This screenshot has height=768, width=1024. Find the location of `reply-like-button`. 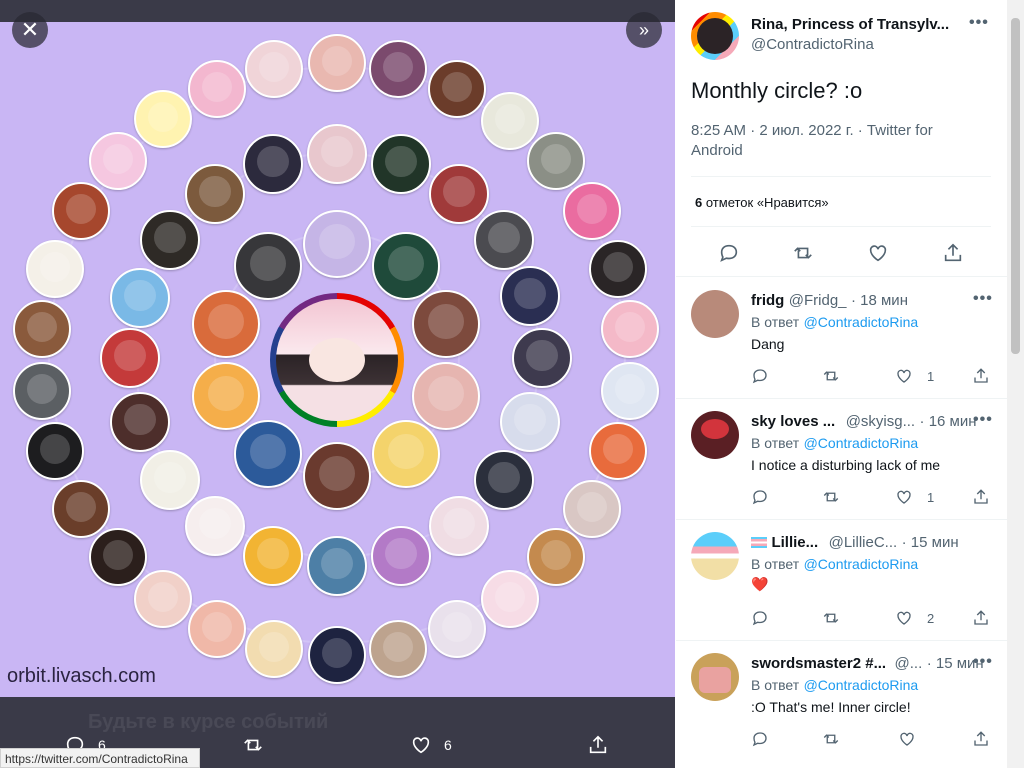

reply-like-button is located at coordinates (907, 739).